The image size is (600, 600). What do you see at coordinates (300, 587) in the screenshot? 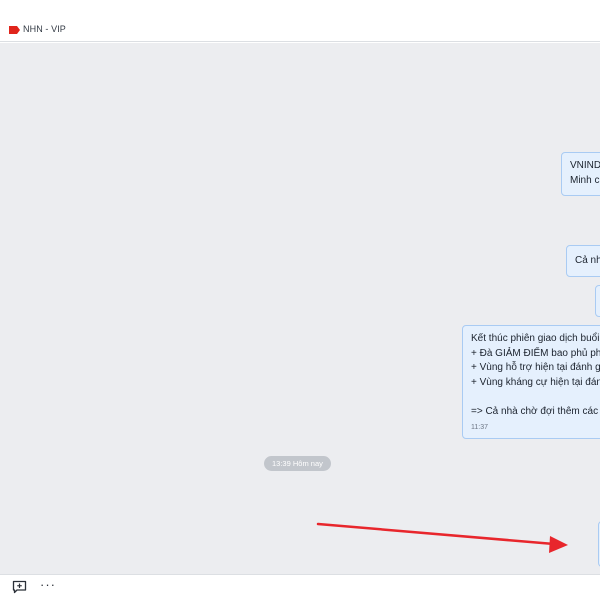
I see `bottom-toolbar: ···` at bounding box center [300, 587].